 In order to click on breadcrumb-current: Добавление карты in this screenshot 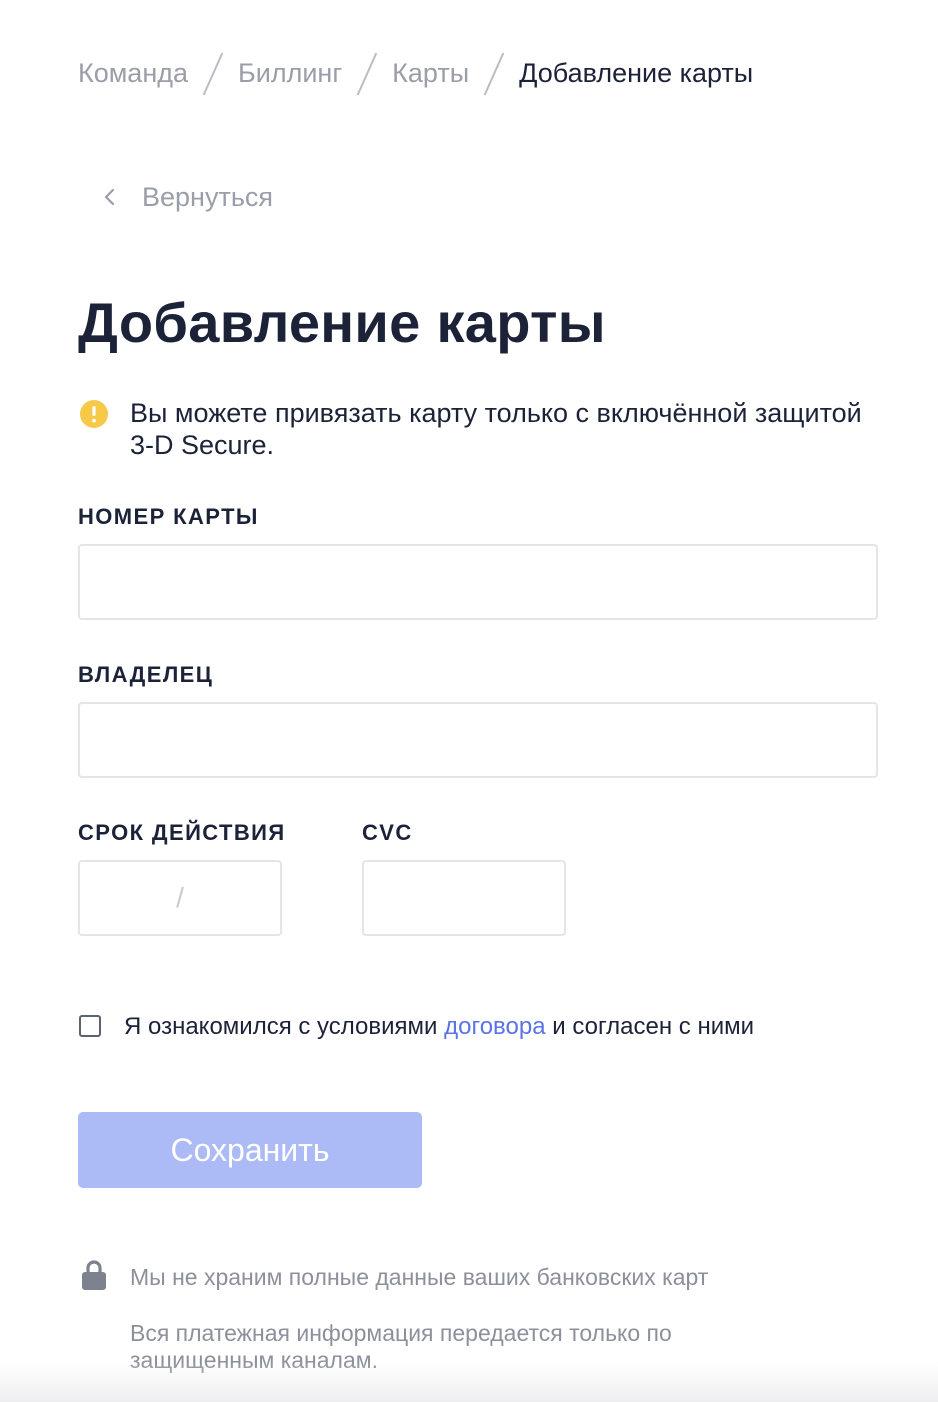, I will do `click(636, 72)`.